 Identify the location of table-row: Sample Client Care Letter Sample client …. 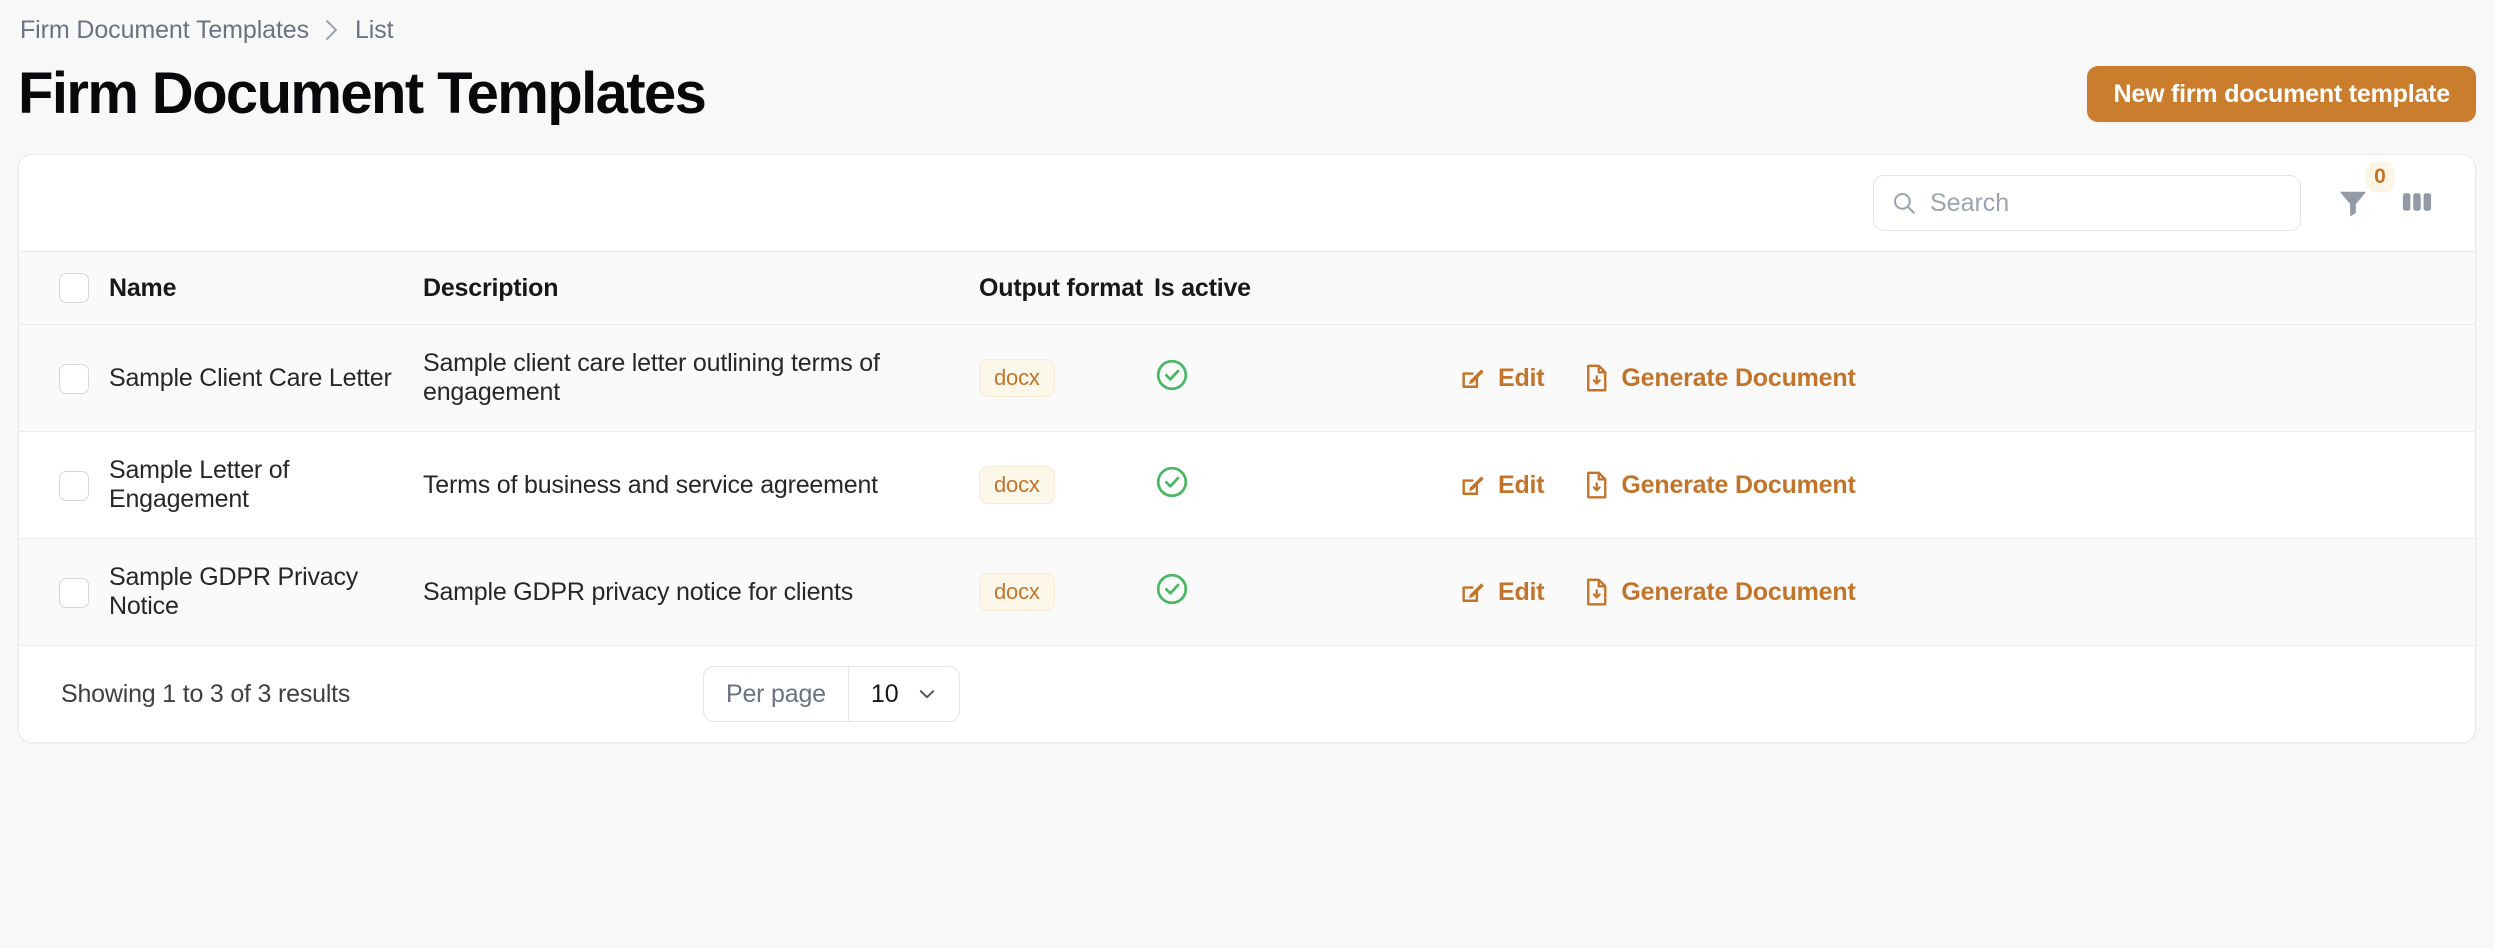
(1247, 378).